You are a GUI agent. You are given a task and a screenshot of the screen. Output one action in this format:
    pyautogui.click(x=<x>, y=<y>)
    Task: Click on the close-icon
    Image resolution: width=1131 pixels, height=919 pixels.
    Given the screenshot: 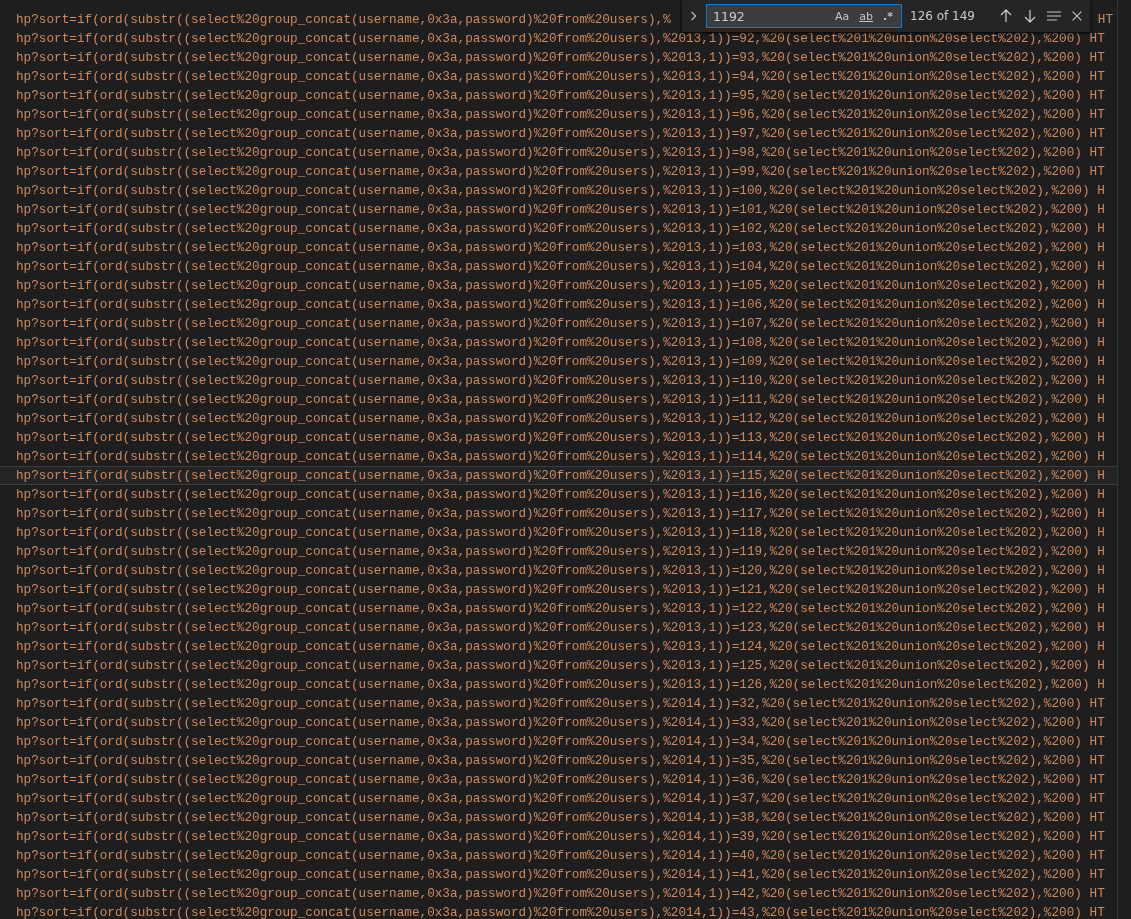 What is the action you would take?
    pyautogui.click(x=1077, y=16)
    